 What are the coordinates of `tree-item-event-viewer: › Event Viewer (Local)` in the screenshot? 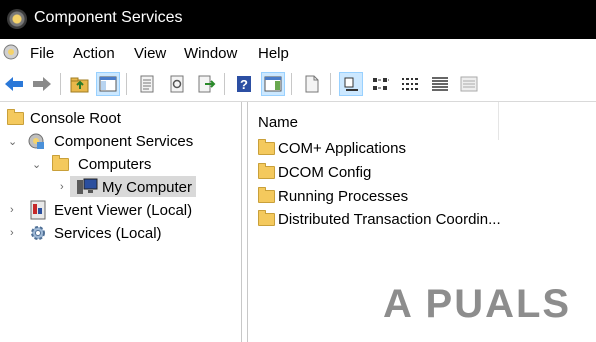 It's located at (121, 210).